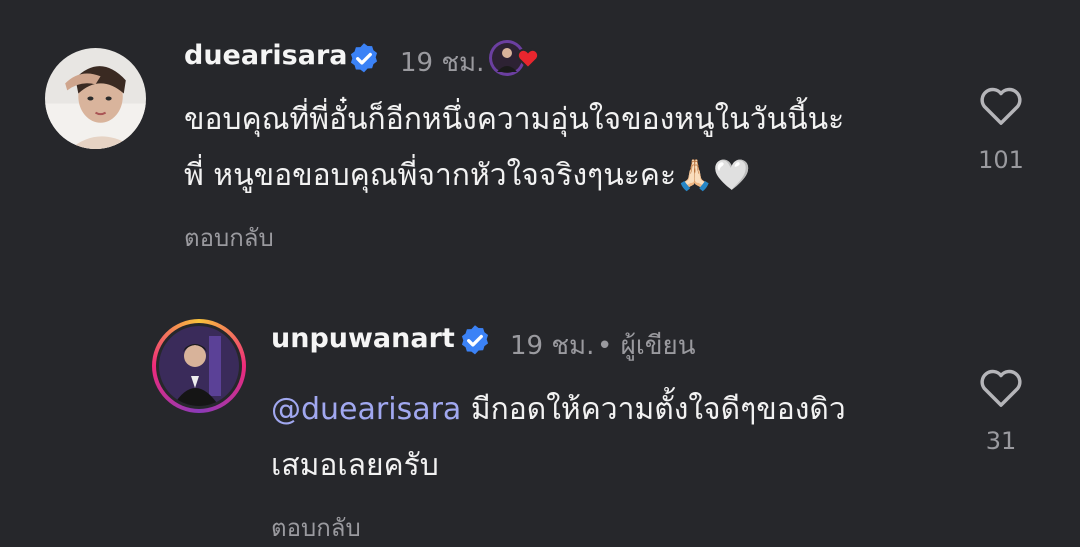 The image size is (1080, 547). Describe the element at coordinates (646, 346) in the screenshot. I see `author-label: • ผู้เขียน` at that location.